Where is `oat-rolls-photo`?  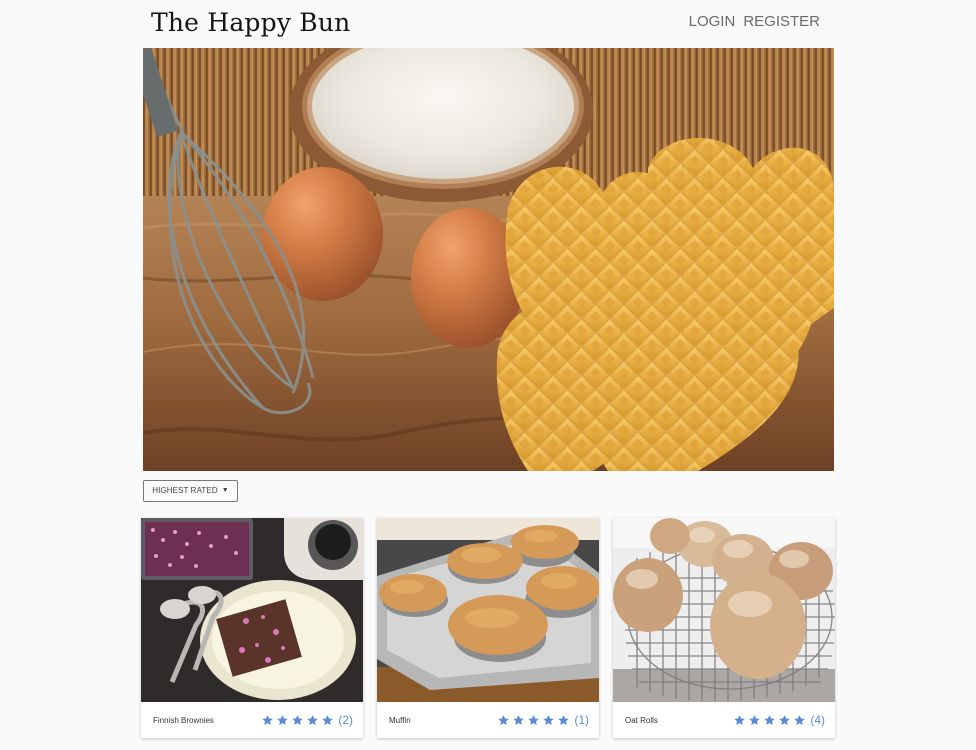 oat-rolls-photo is located at coordinates (724, 610).